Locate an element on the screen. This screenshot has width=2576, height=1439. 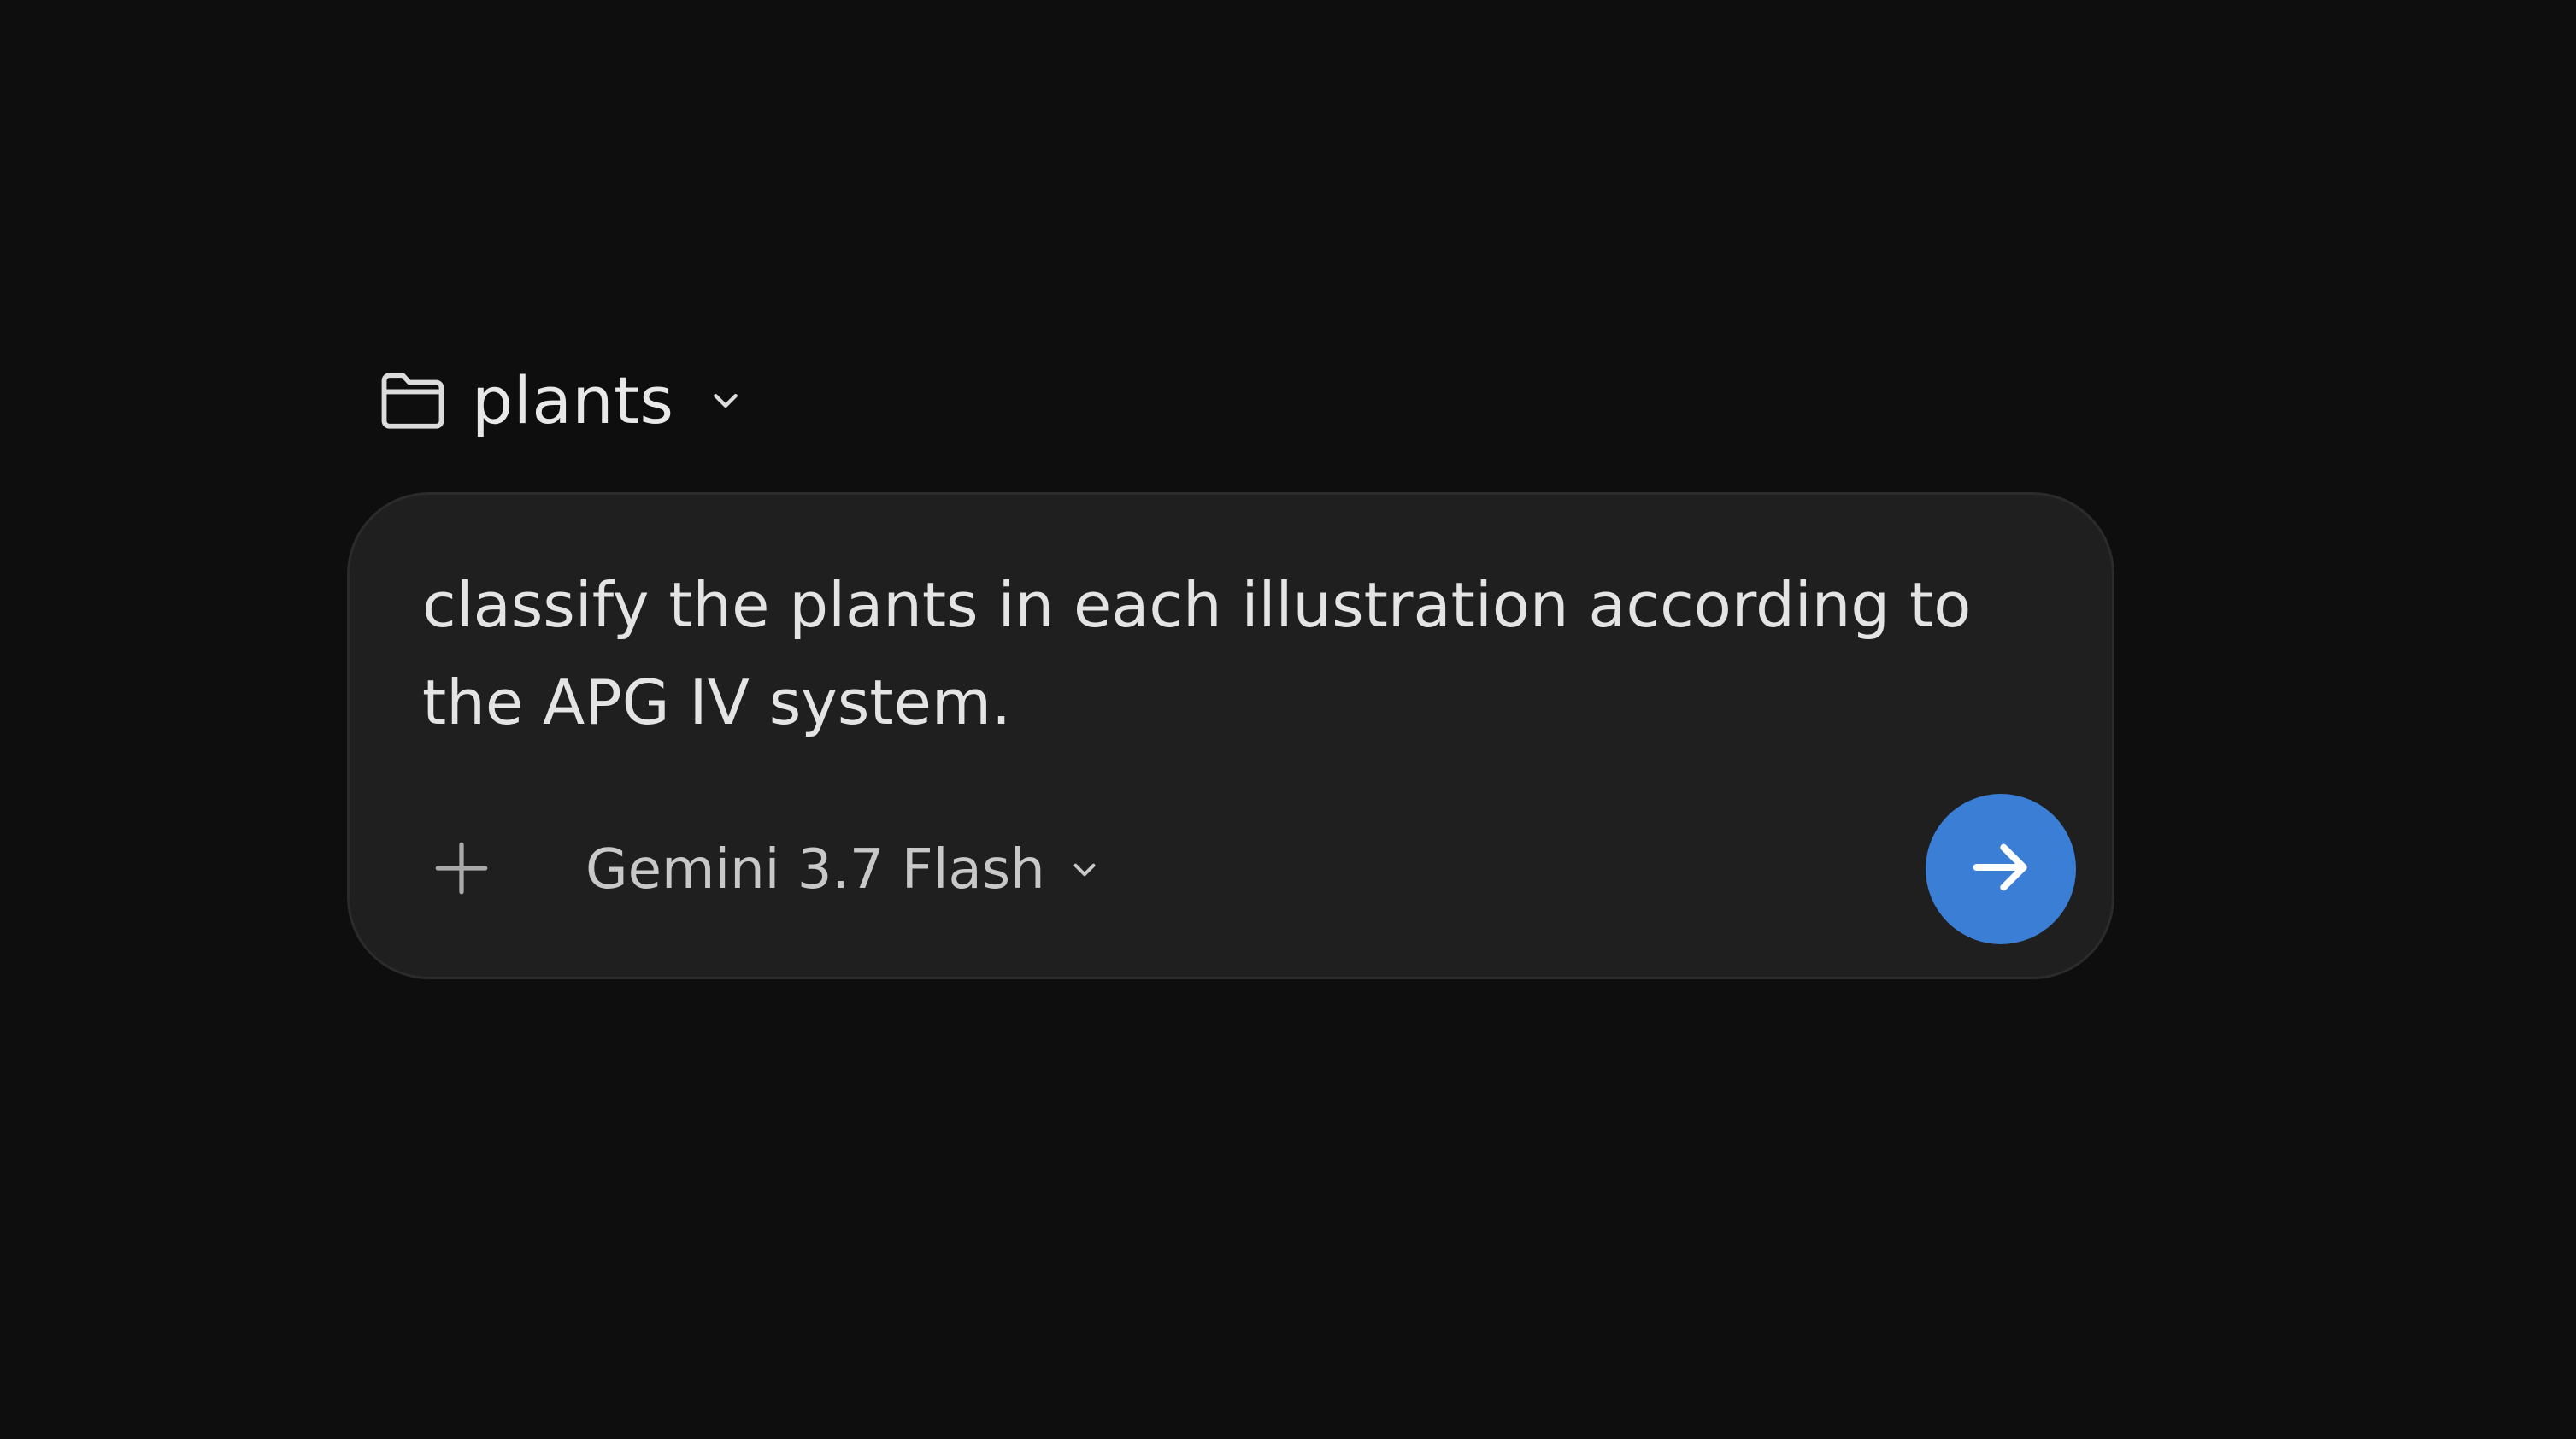
model-label: Gemini 3.7 Flash is located at coordinates (815, 870).